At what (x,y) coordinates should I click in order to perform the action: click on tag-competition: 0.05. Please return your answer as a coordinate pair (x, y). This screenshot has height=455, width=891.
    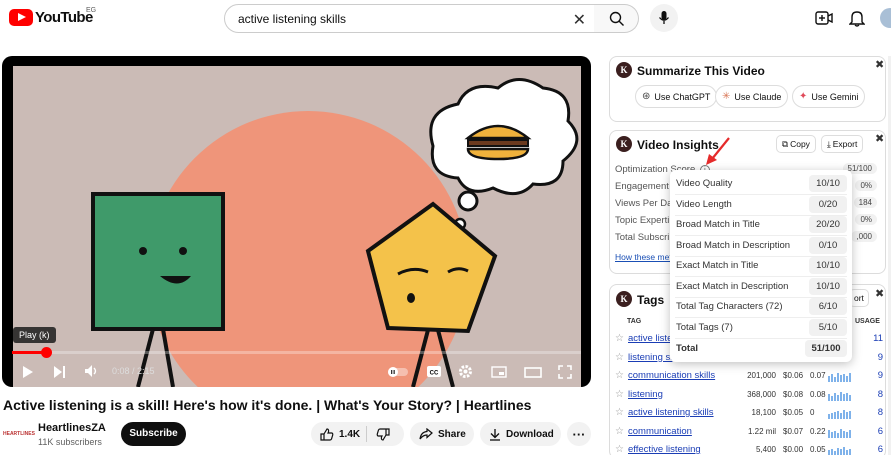
    Looking at the image, I should click on (818, 449).